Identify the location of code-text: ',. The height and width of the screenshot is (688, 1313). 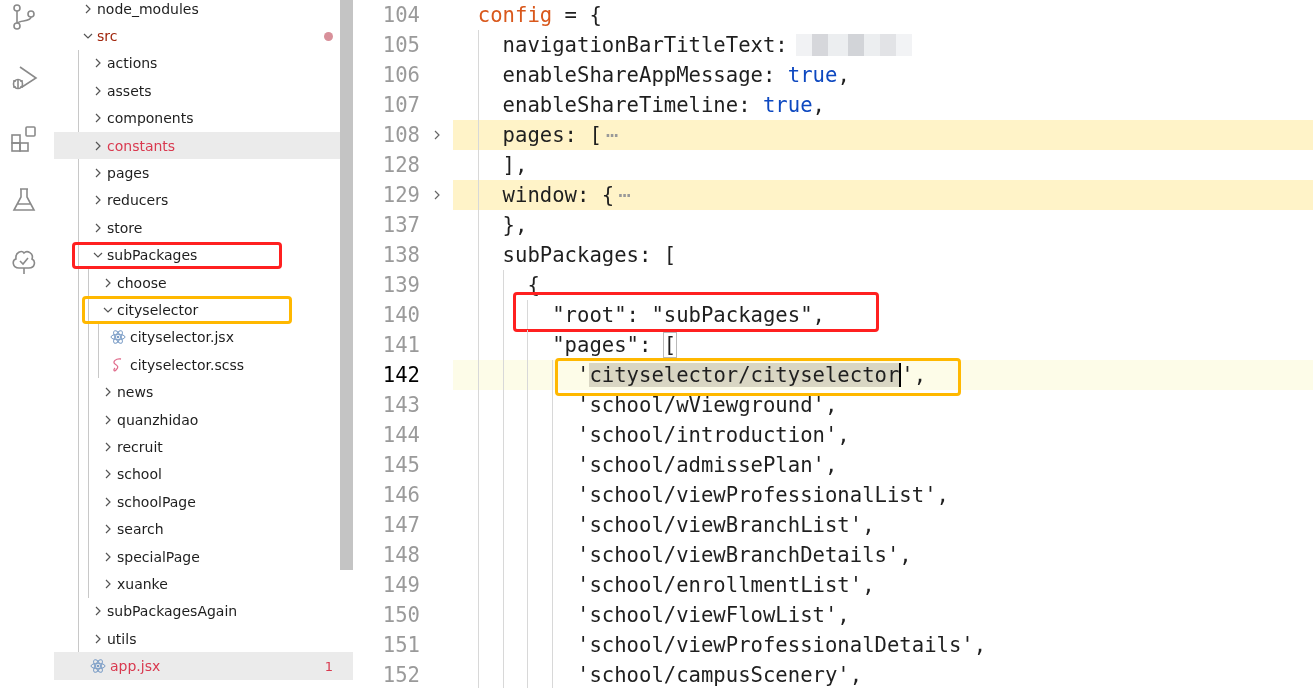
(914, 375).